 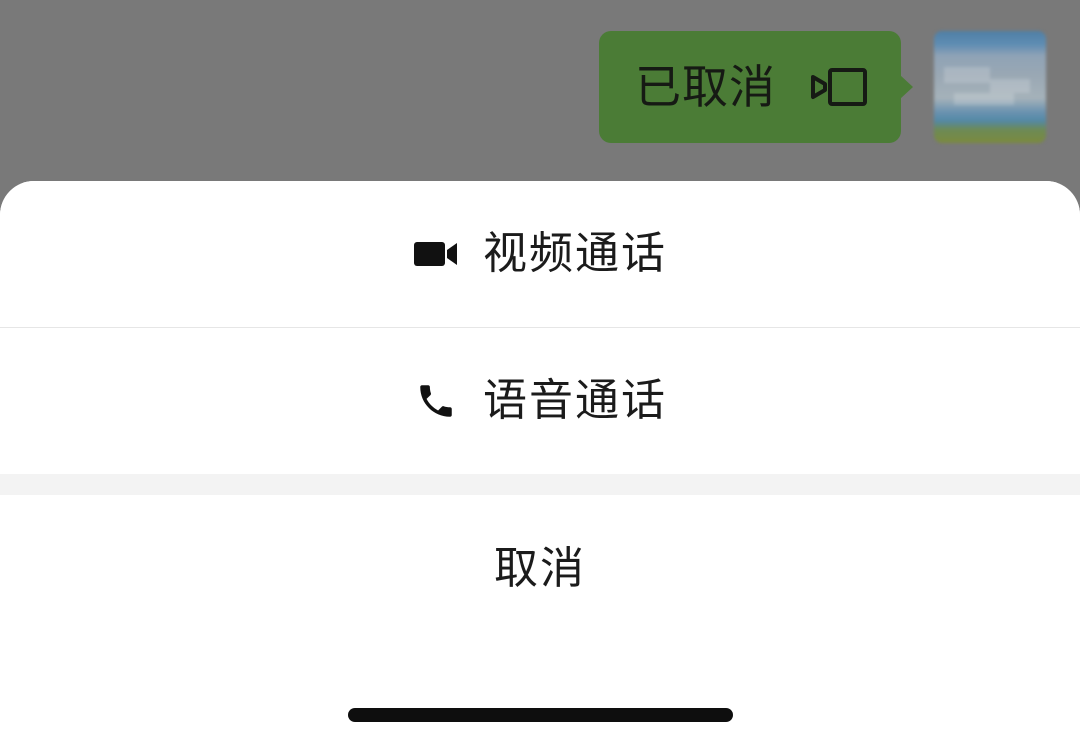 I want to click on call-message-bubble: 已取消, so click(x=756, y=87).